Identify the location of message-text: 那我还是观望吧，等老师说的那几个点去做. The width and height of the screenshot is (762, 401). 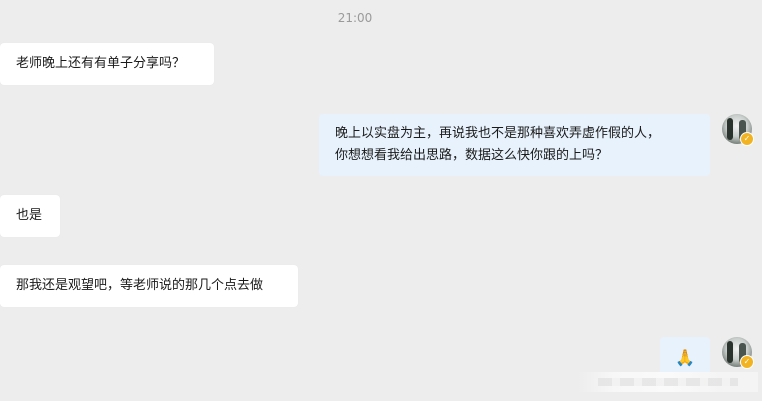
(140, 285).